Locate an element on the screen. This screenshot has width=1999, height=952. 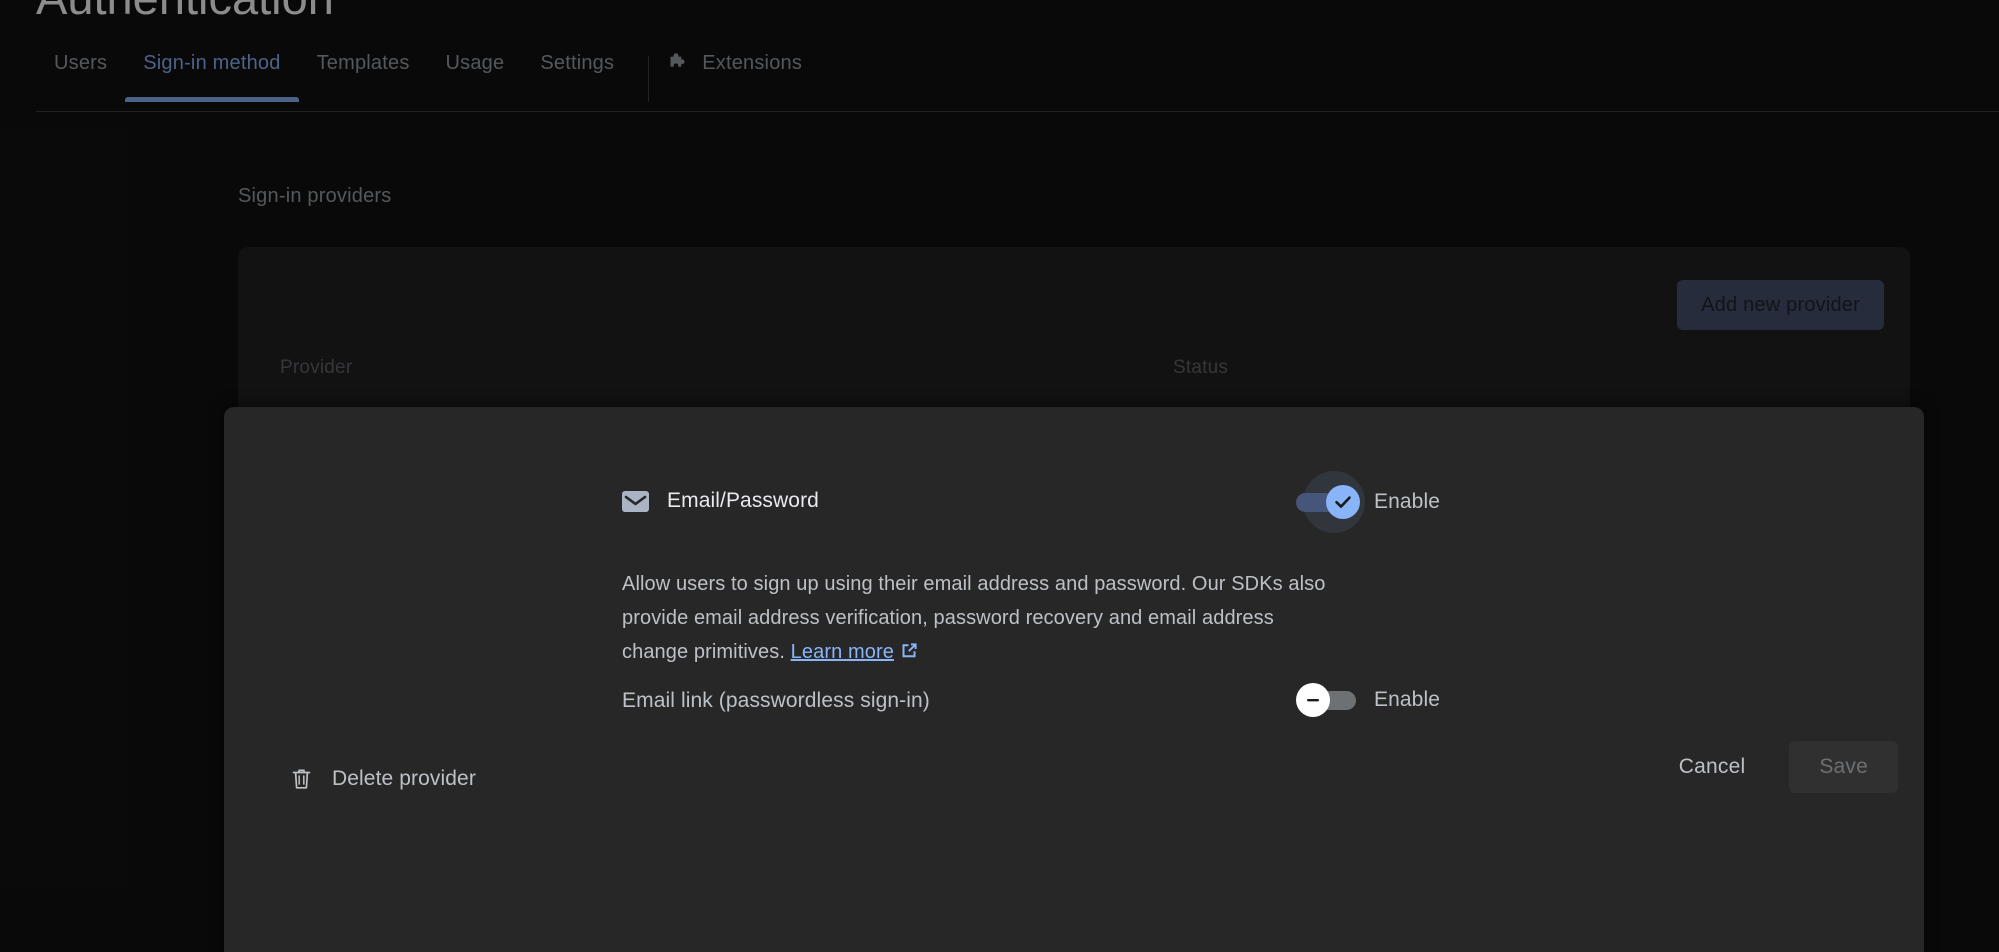
learn-more-link: Learn more is located at coordinates (855, 652).